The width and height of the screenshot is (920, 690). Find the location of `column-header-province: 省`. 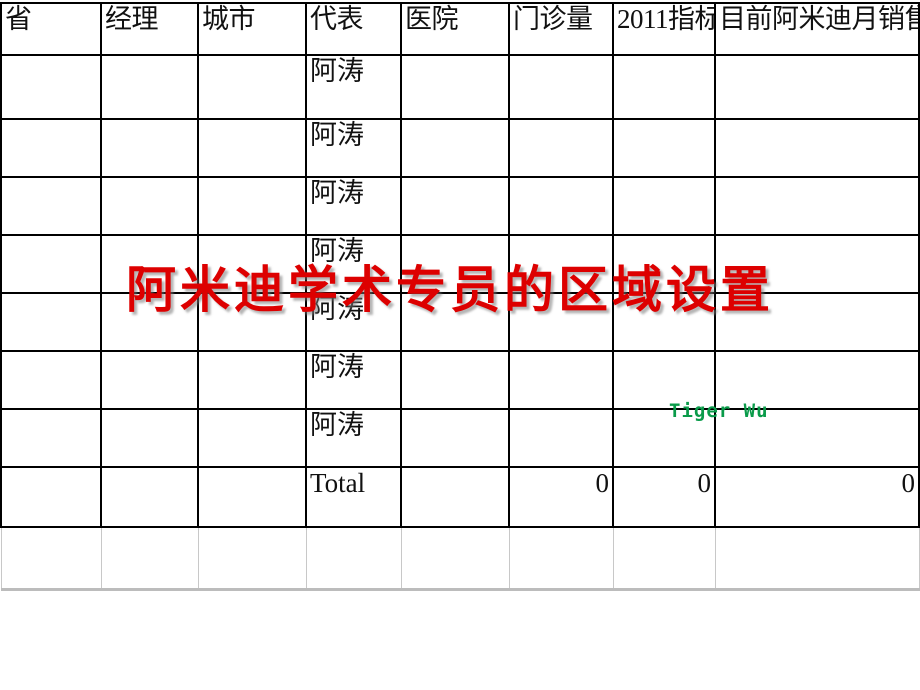

column-header-province: 省 is located at coordinates (51, 29).